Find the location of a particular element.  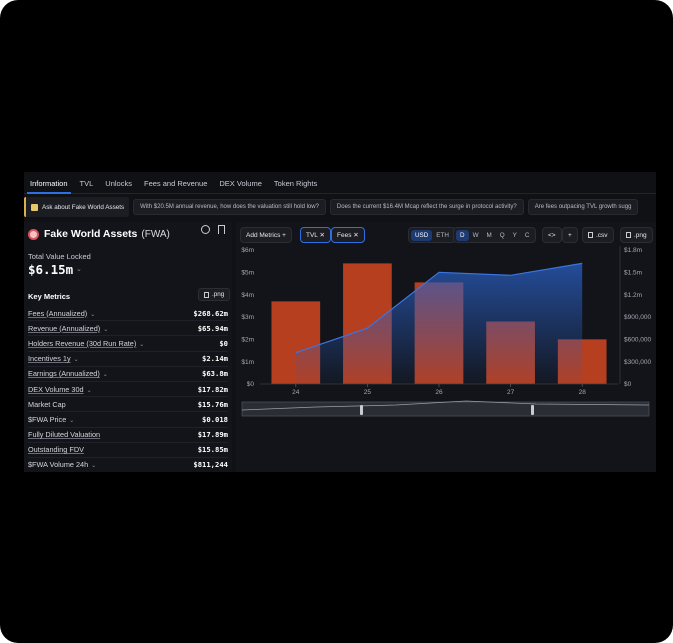

image-file-icon is located at coordinates (628, 235).